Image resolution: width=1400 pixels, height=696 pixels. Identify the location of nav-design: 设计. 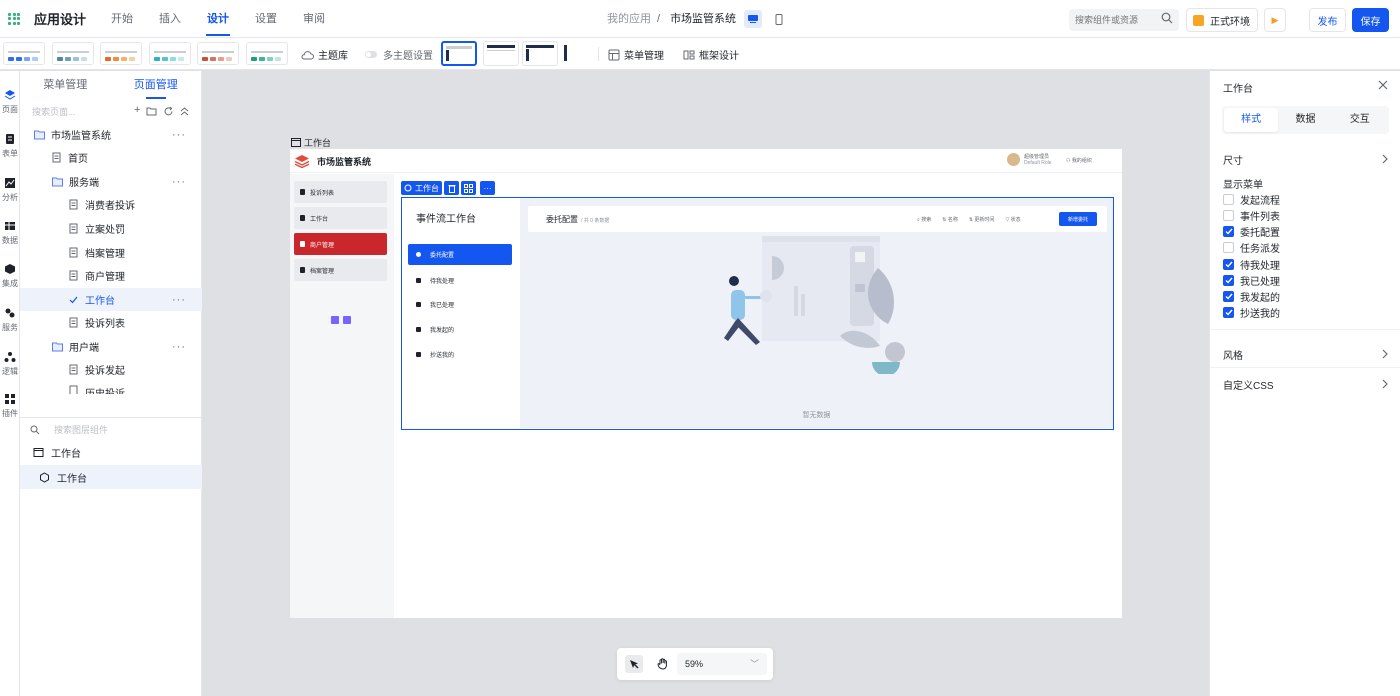
(218, 19).